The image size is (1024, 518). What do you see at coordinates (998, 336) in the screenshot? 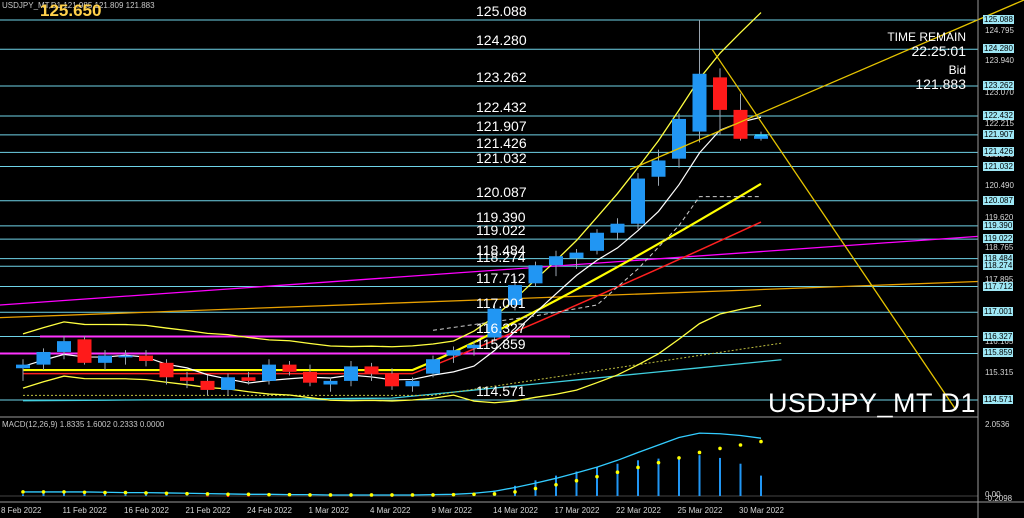
I see `price-level-tag: 116.327` at bounding box center [998, 336].